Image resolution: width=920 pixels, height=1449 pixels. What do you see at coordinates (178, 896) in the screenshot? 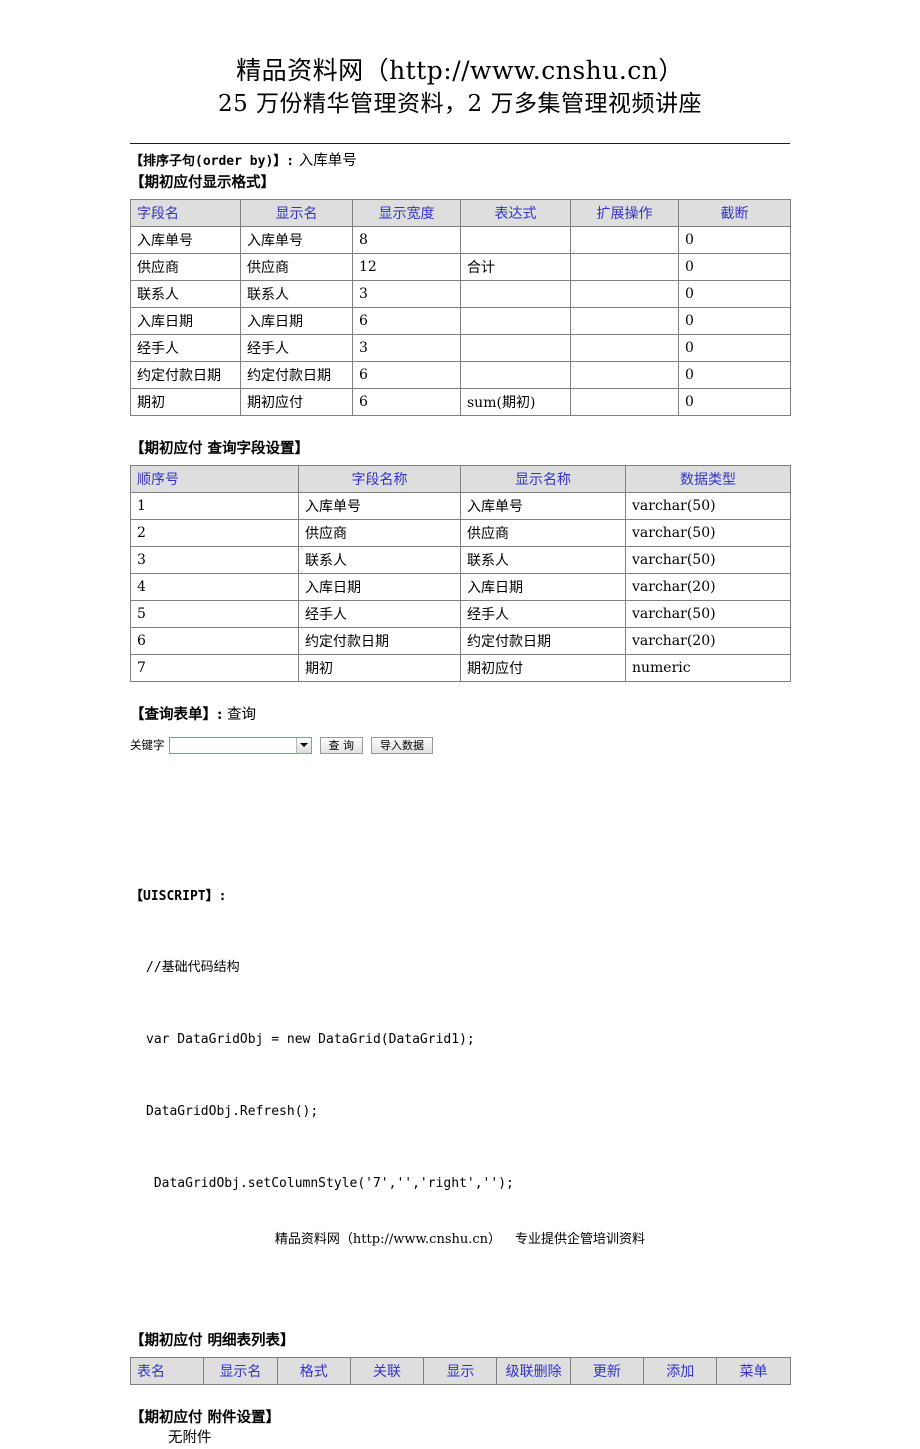
I see `uiscript-title: 【UISCRIPT】:` at bounding box center [178, 896].